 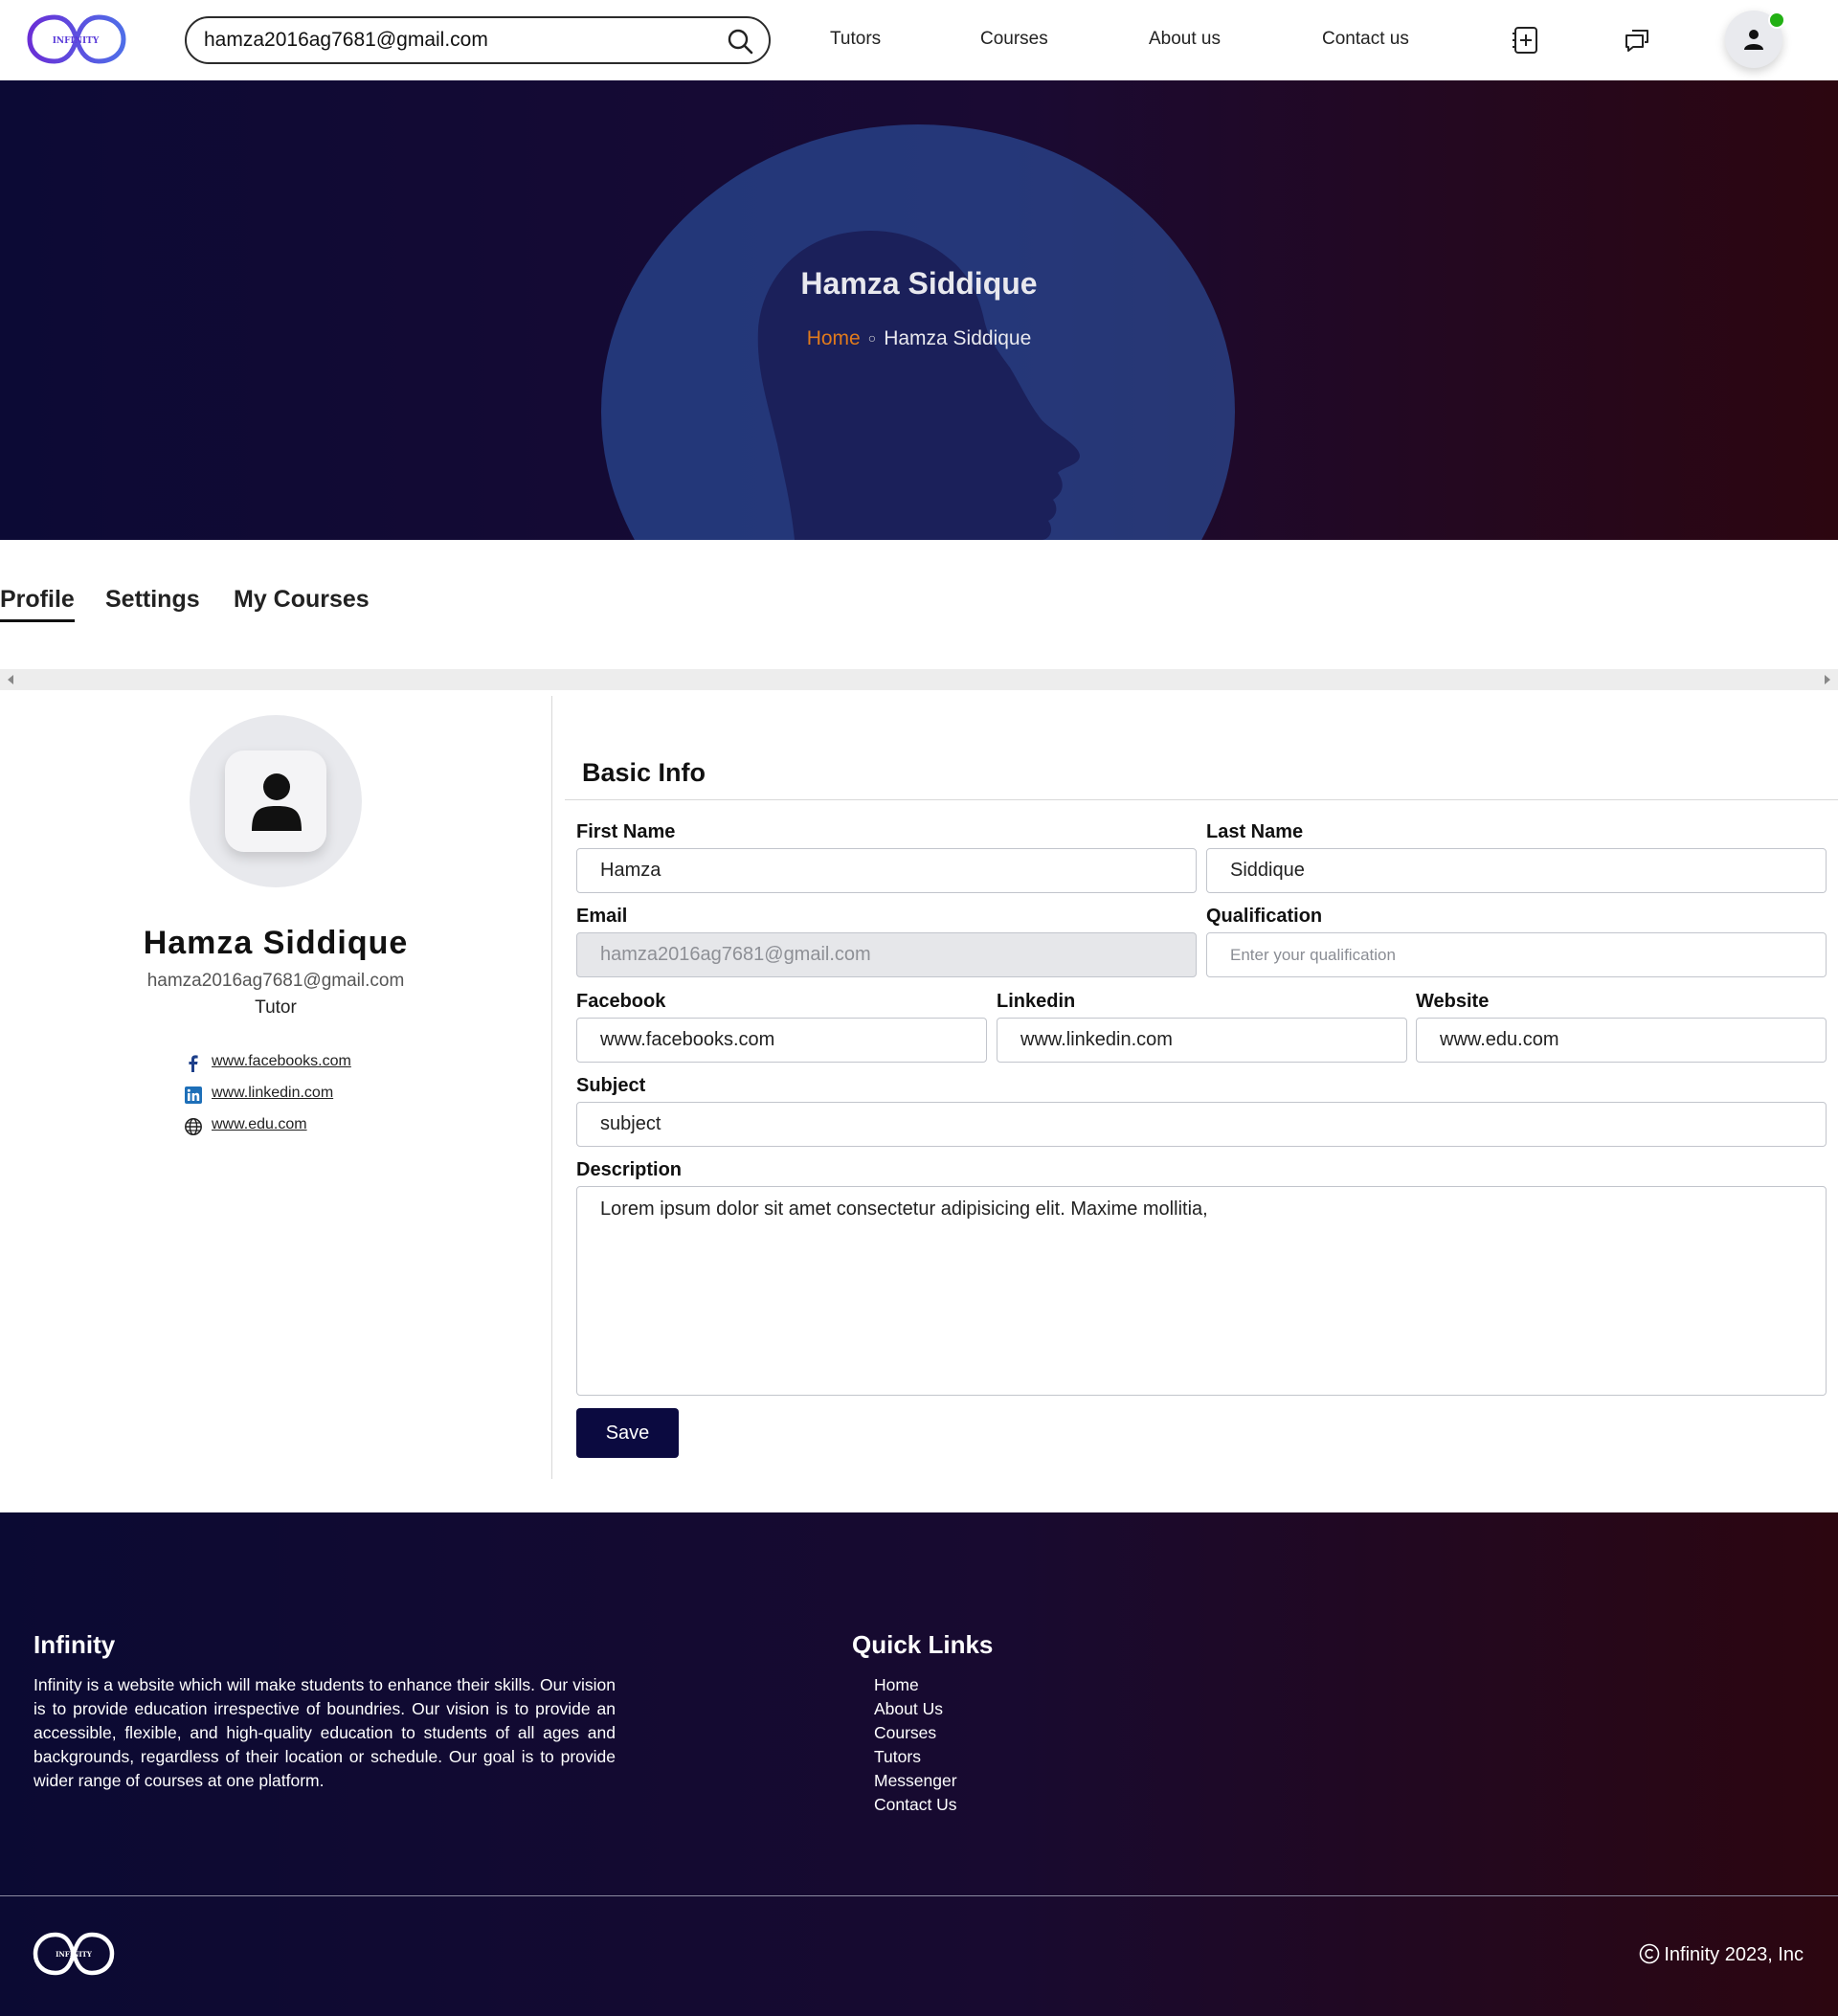 I want to click on last-name-label: Last Name, so click(x=1255, y=832).